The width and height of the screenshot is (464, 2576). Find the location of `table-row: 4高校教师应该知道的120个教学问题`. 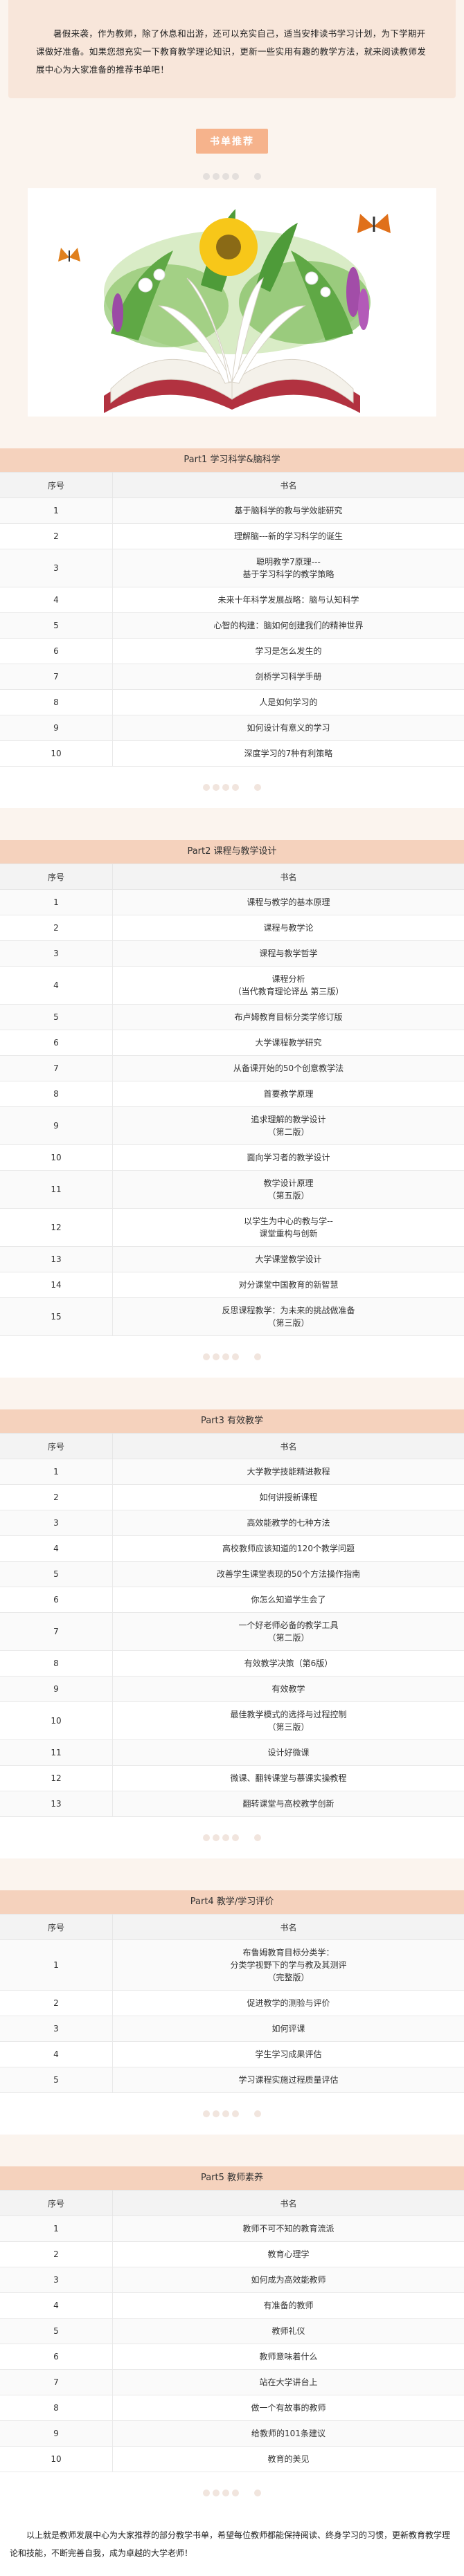

table-row: 4高校教师应该知道的120个教学问题 is located at coordinates (232, 1549).